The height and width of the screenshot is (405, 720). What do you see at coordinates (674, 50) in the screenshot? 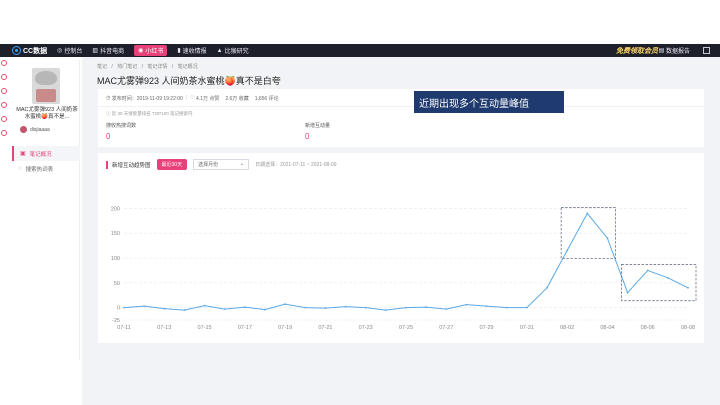
I see `data-report-link: ▤ 数据报告` at bounding box center [674, 50].